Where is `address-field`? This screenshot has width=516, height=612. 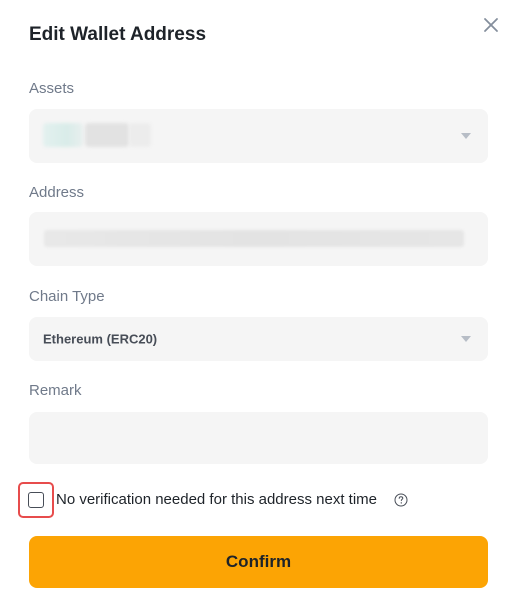
address-field is located at coordinates (258, 239).